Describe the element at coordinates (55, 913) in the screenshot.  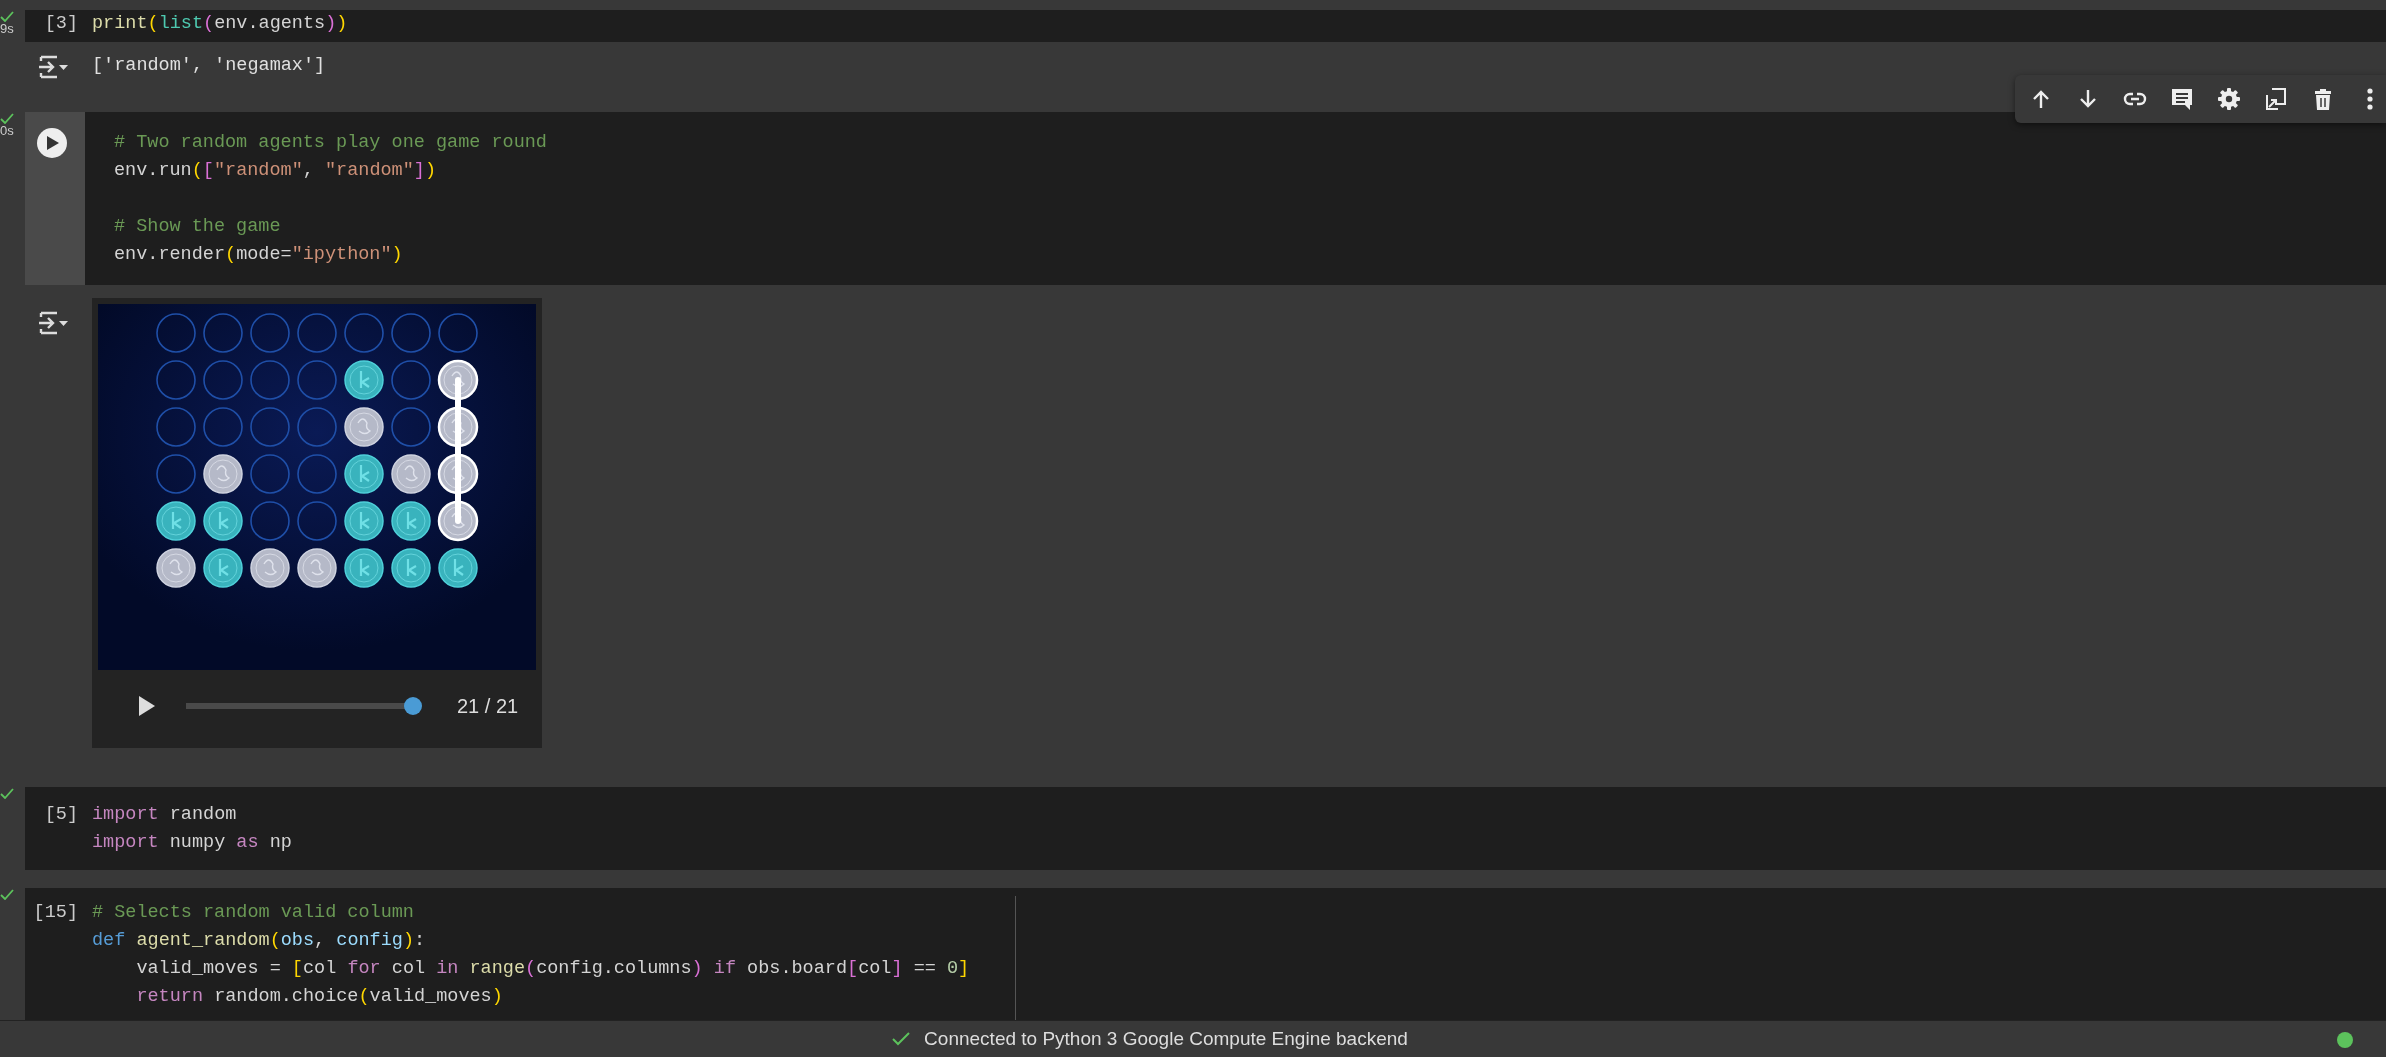
I see `execution-count: [15]` at that location.